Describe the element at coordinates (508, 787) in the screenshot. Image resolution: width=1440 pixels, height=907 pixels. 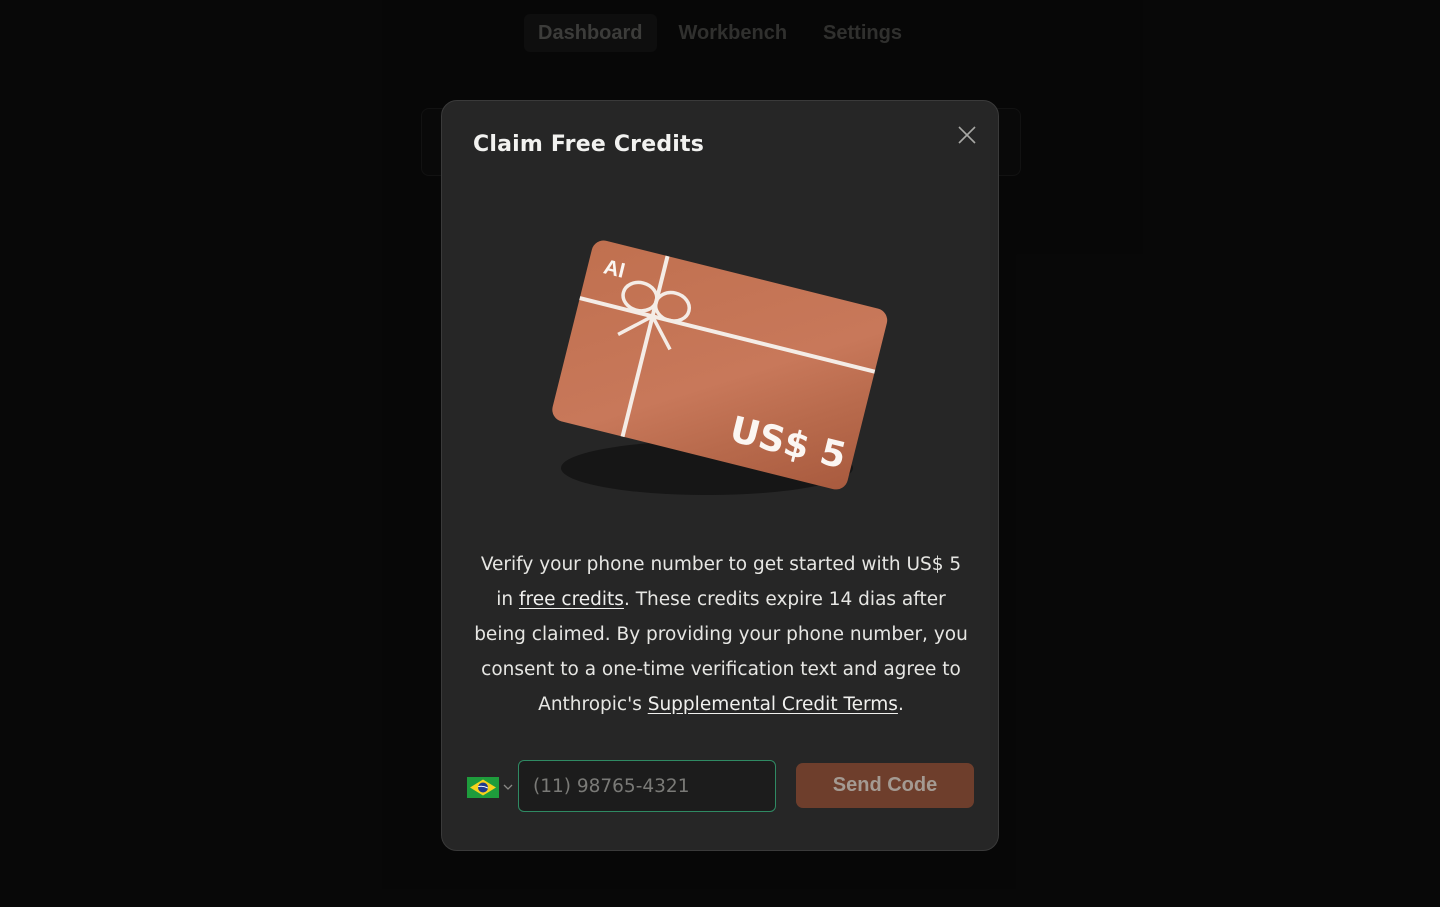
I see `chevron-down-icon` at that location.